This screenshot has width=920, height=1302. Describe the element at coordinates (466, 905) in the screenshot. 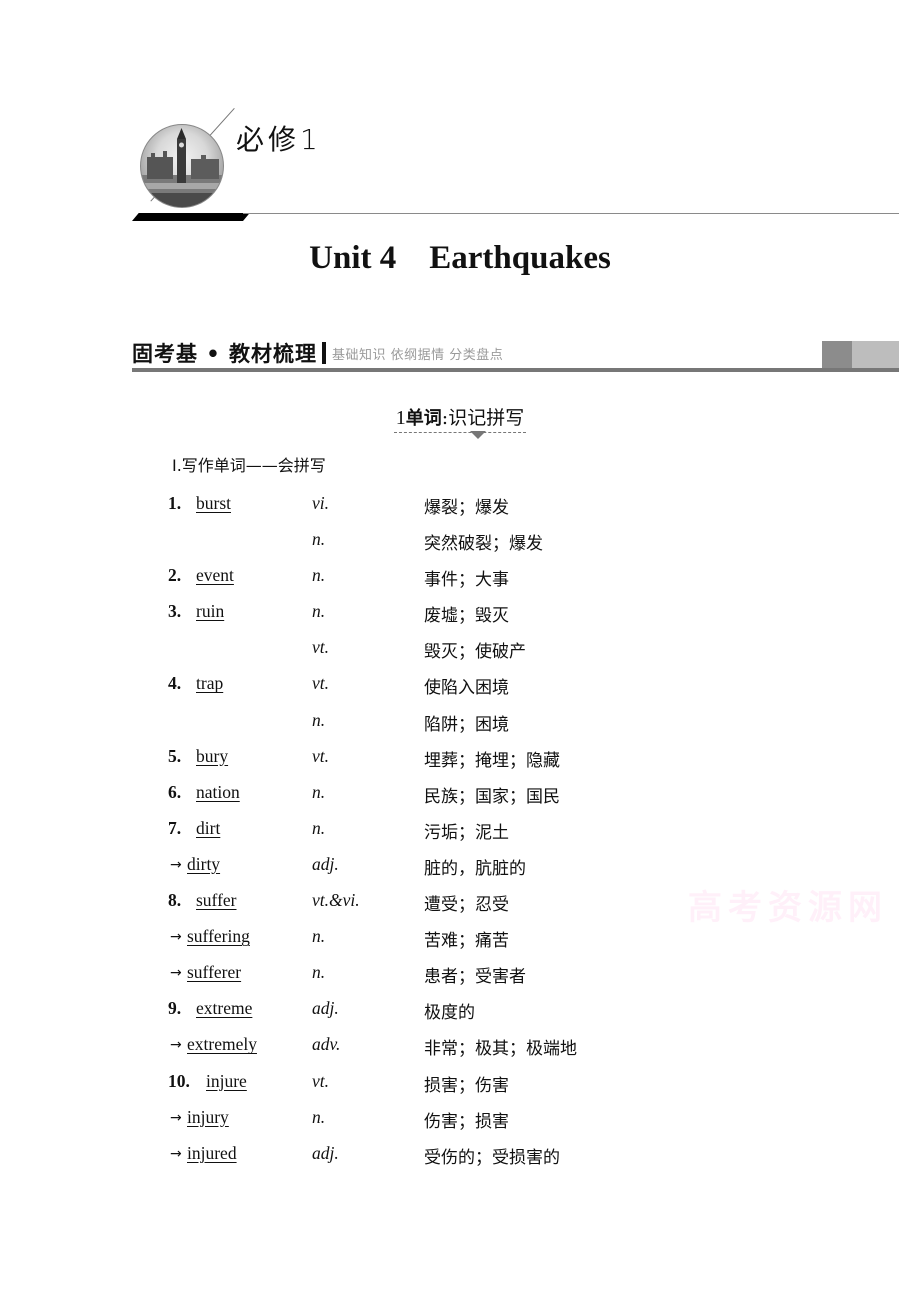

I see `chinese-meaning: 遭受；忍受` at that location.